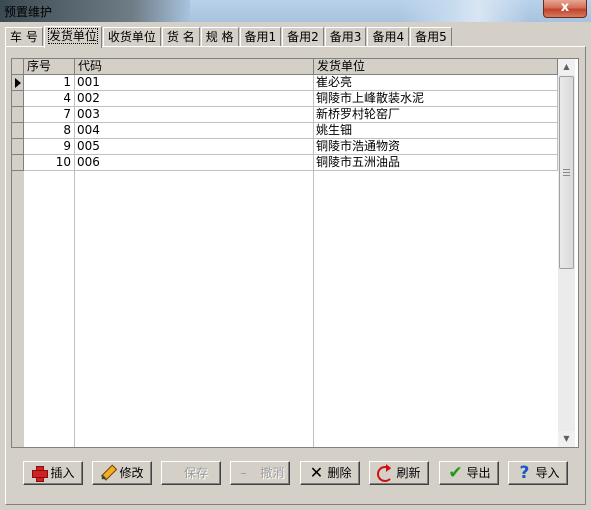 The width and height of the screenshot is (591, 510). What do you see at coordinates (194, 131) in the screenshot?
I see `cell-code: 004` at bounding box center [194, 131].